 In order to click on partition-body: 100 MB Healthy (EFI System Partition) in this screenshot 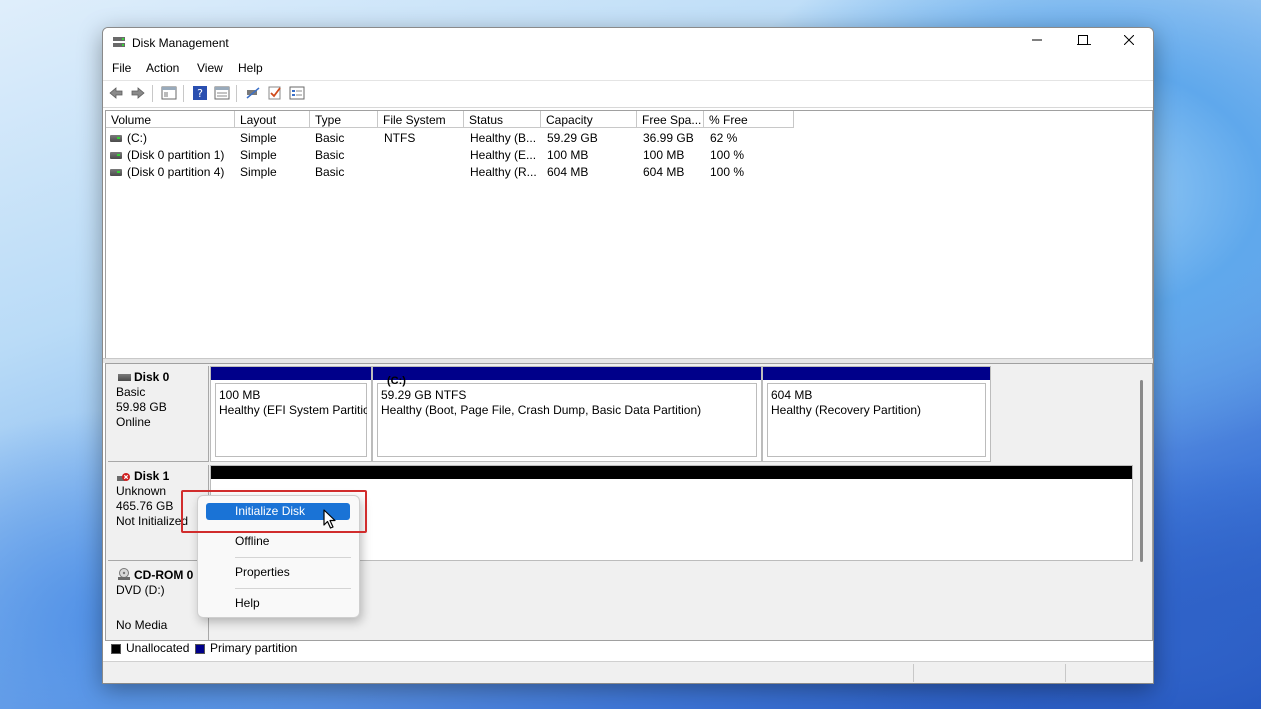, I will do `click(291, 420)`.